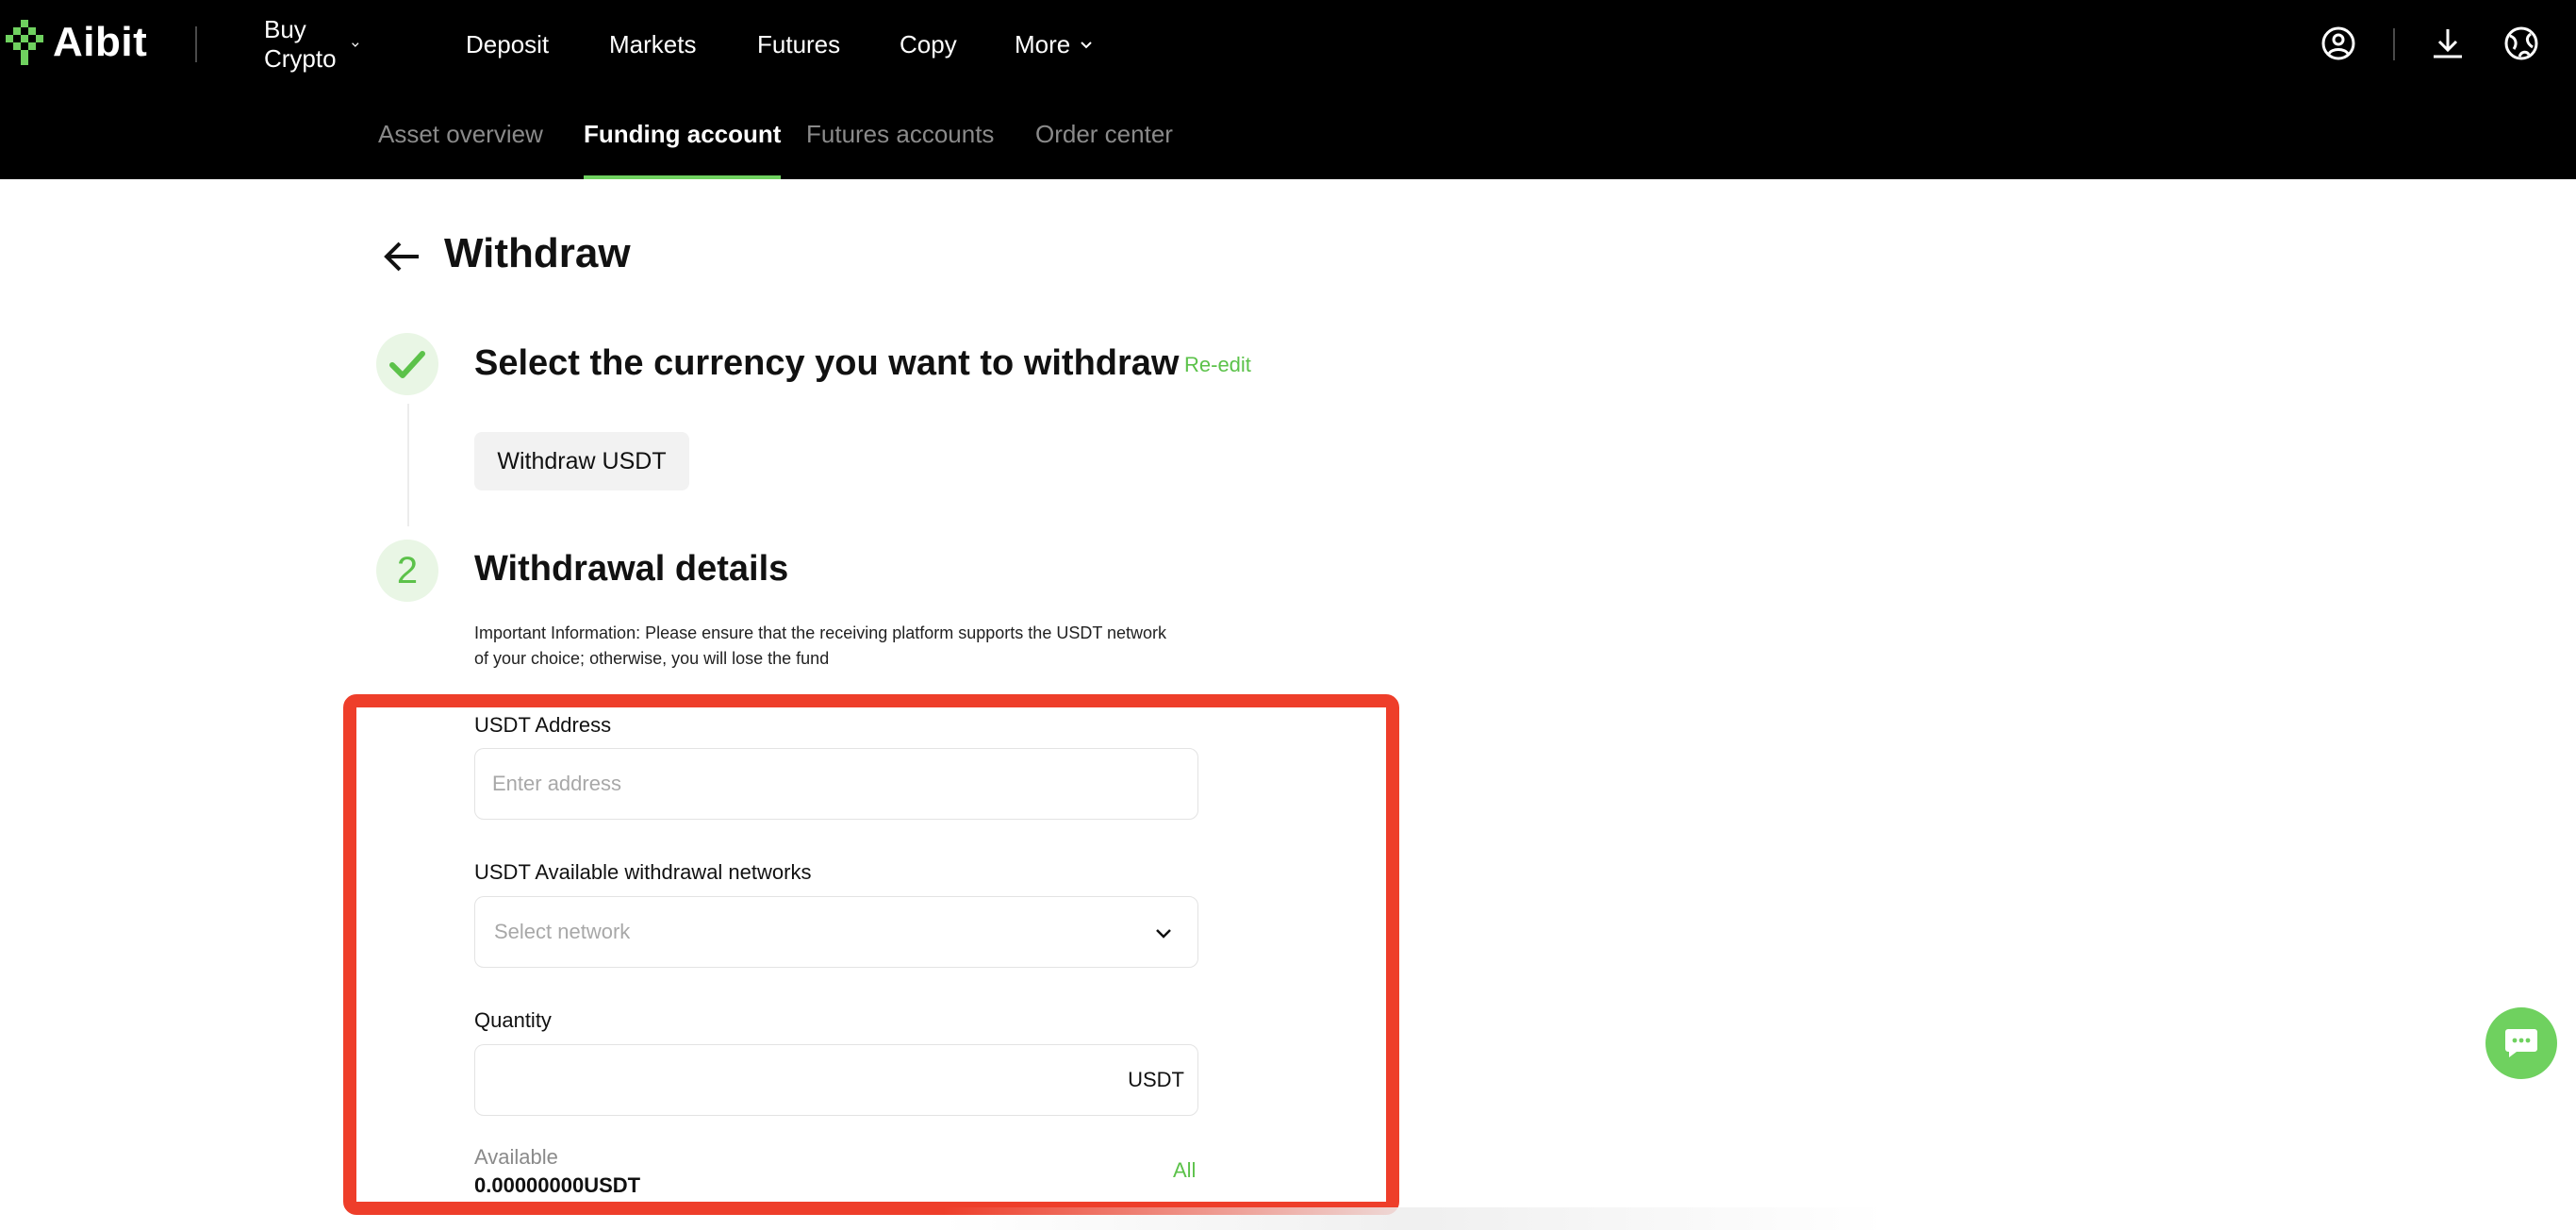 The height and width of the screenshot is (1230, 2576). I want to click on chat-bubble-icon, so click(2521, 1043).